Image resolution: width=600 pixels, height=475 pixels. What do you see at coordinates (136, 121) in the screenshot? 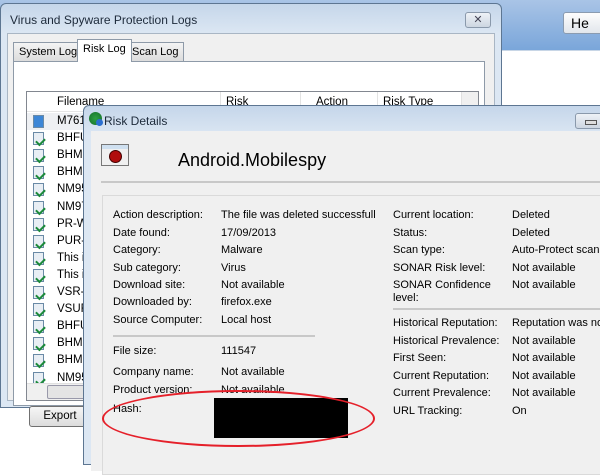
I see `window-title: Risk Details` at bounding box center [136, 121].